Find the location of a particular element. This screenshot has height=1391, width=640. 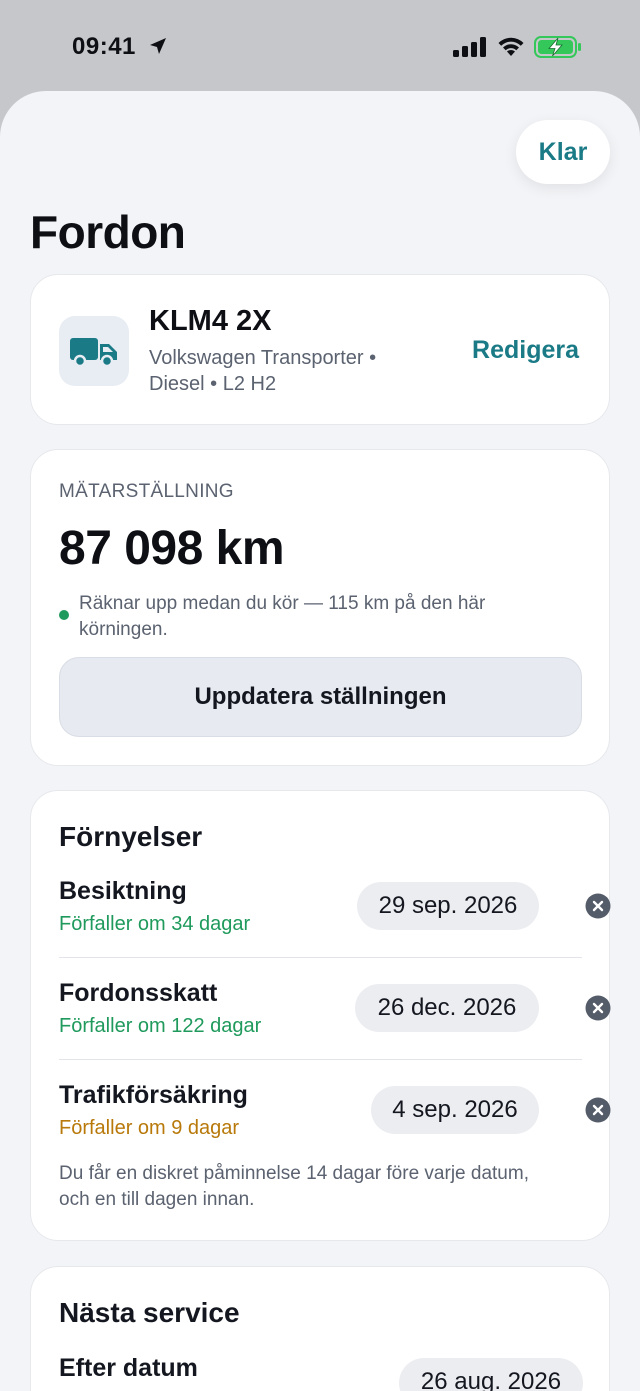

status-time: 09:41 is located at coordinates (104, 46).